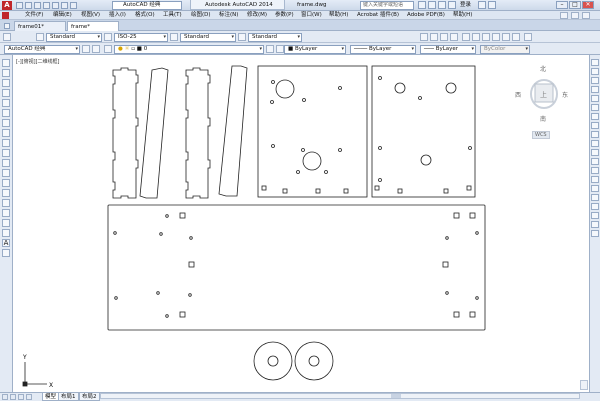  I want to click on break-icon, so click(595, 170).